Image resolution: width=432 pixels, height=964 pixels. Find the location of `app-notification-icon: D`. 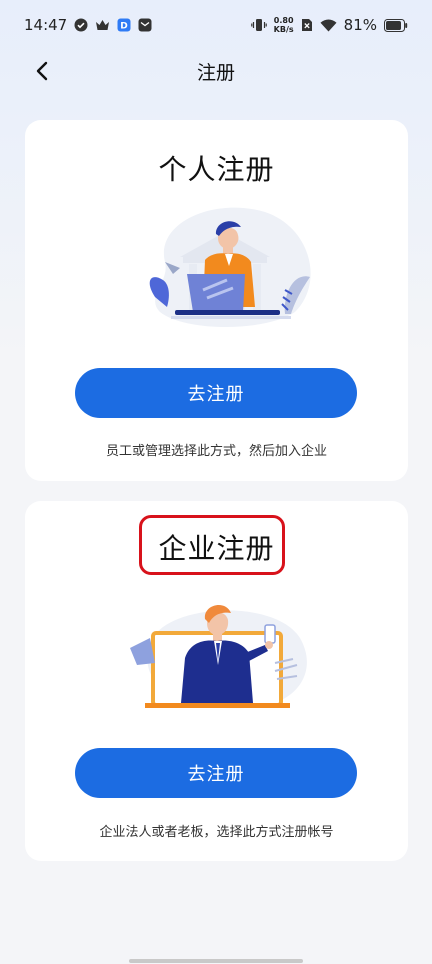

app-notification-icon: D is located at coordinates (124, 25).